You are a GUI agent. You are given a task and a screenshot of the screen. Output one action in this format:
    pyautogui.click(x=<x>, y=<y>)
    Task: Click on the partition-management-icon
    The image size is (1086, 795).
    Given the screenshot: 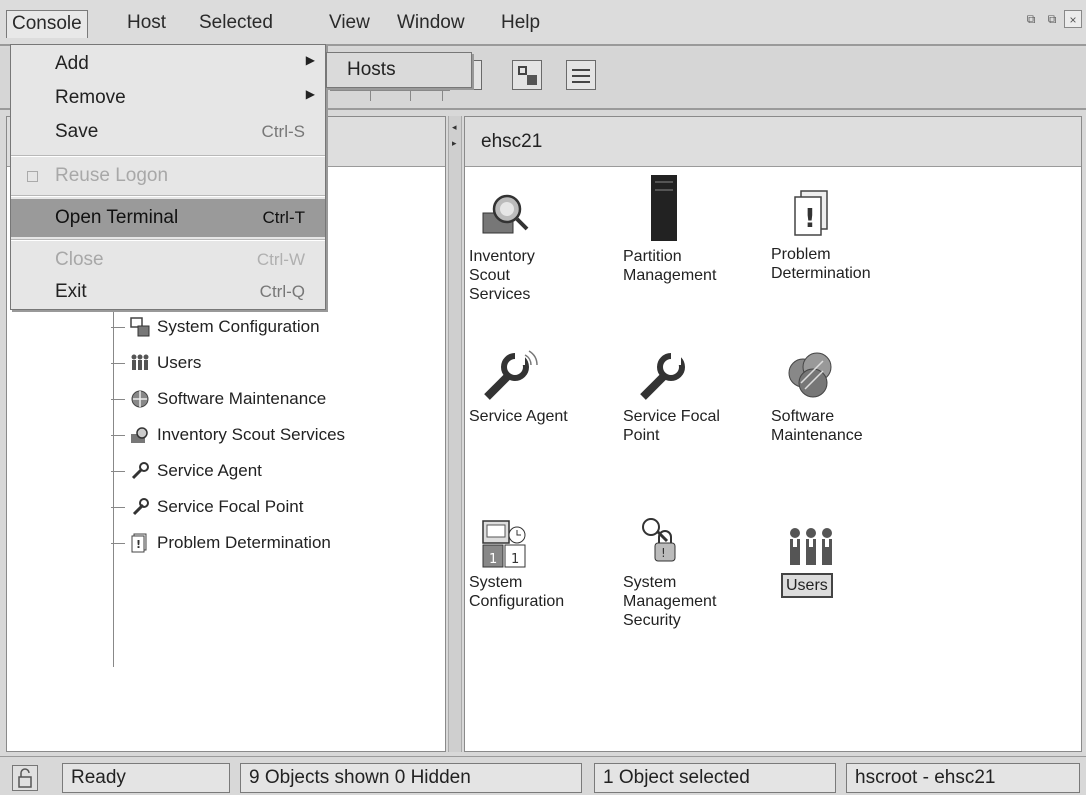 What is the action you would take?
    pyautogui.click(x=663, y=211)
    